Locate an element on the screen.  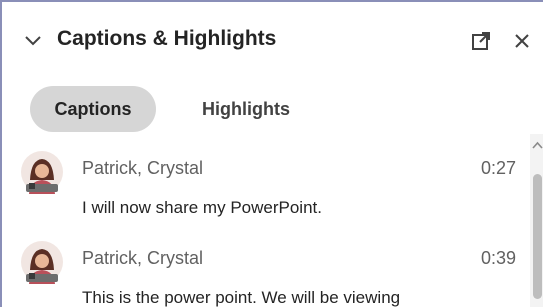
scrollbar is located at coordinates (536, 220).